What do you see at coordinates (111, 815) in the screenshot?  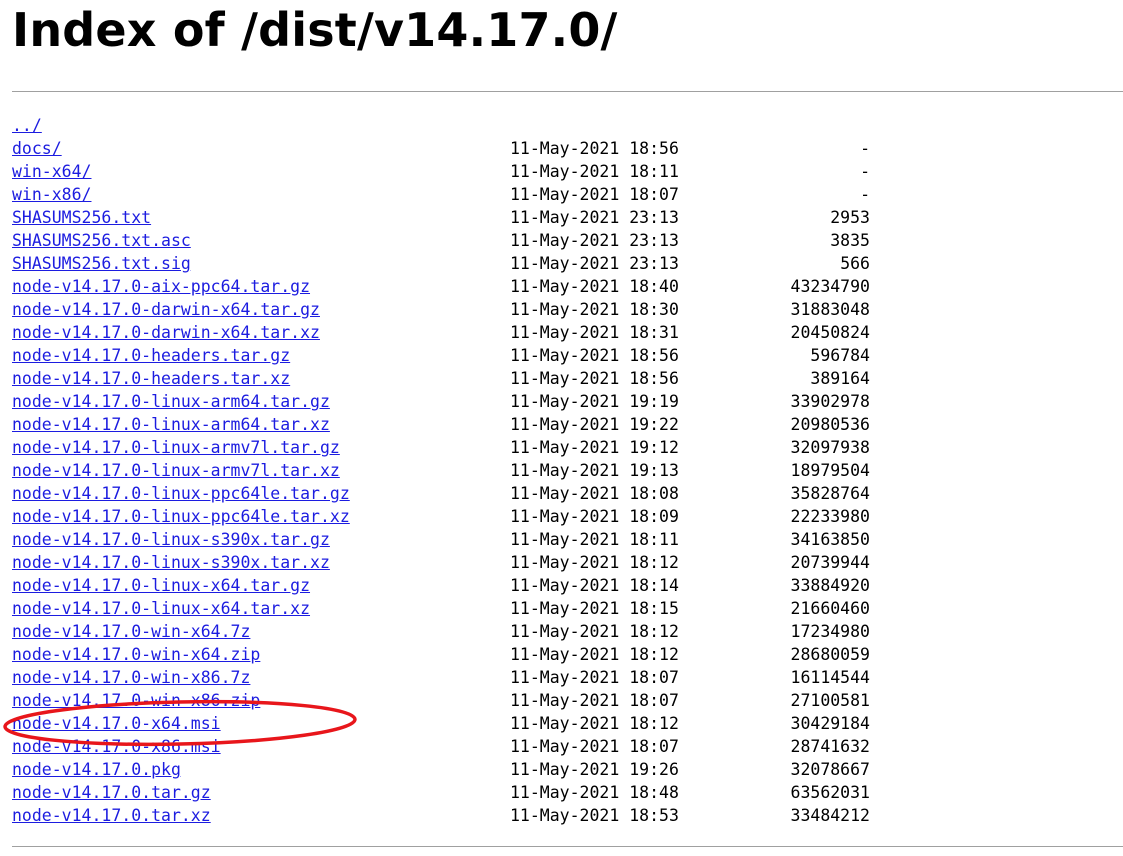 I see `file-link: node-v14.17.0.tar.xz` at bounding box center [111, 815].